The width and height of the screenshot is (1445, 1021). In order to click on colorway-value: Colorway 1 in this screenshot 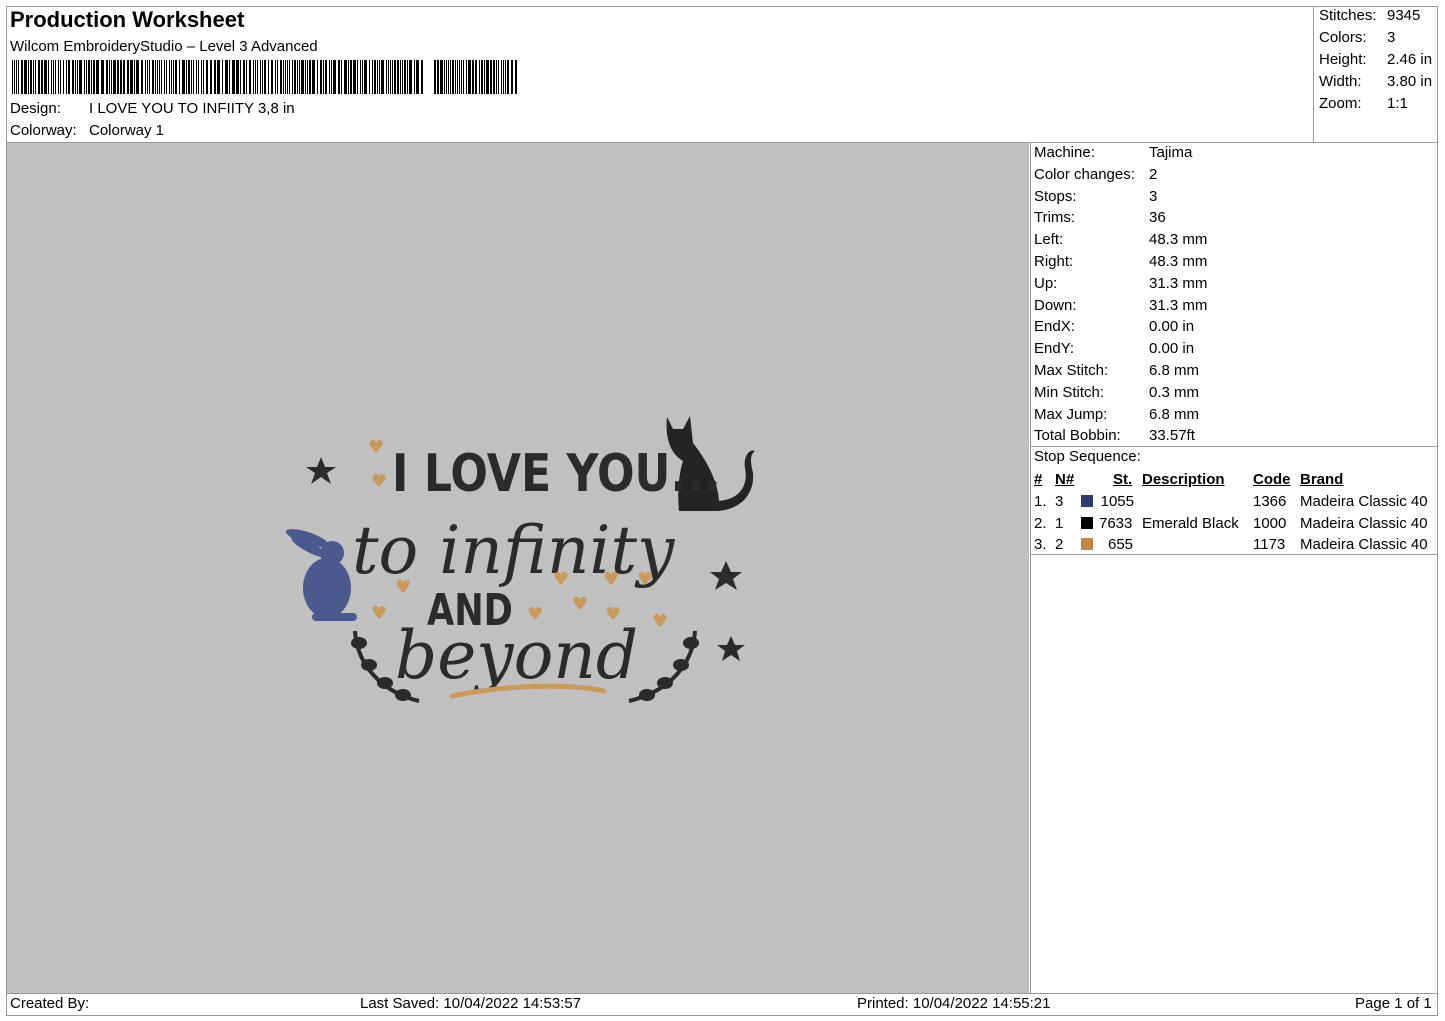, I will do `click(127, 130)`.